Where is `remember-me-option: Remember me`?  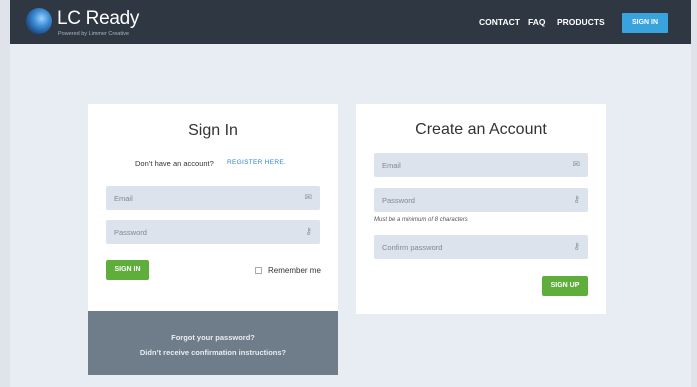 remember-me-option: Remember me is located at coordinates (288, 270).